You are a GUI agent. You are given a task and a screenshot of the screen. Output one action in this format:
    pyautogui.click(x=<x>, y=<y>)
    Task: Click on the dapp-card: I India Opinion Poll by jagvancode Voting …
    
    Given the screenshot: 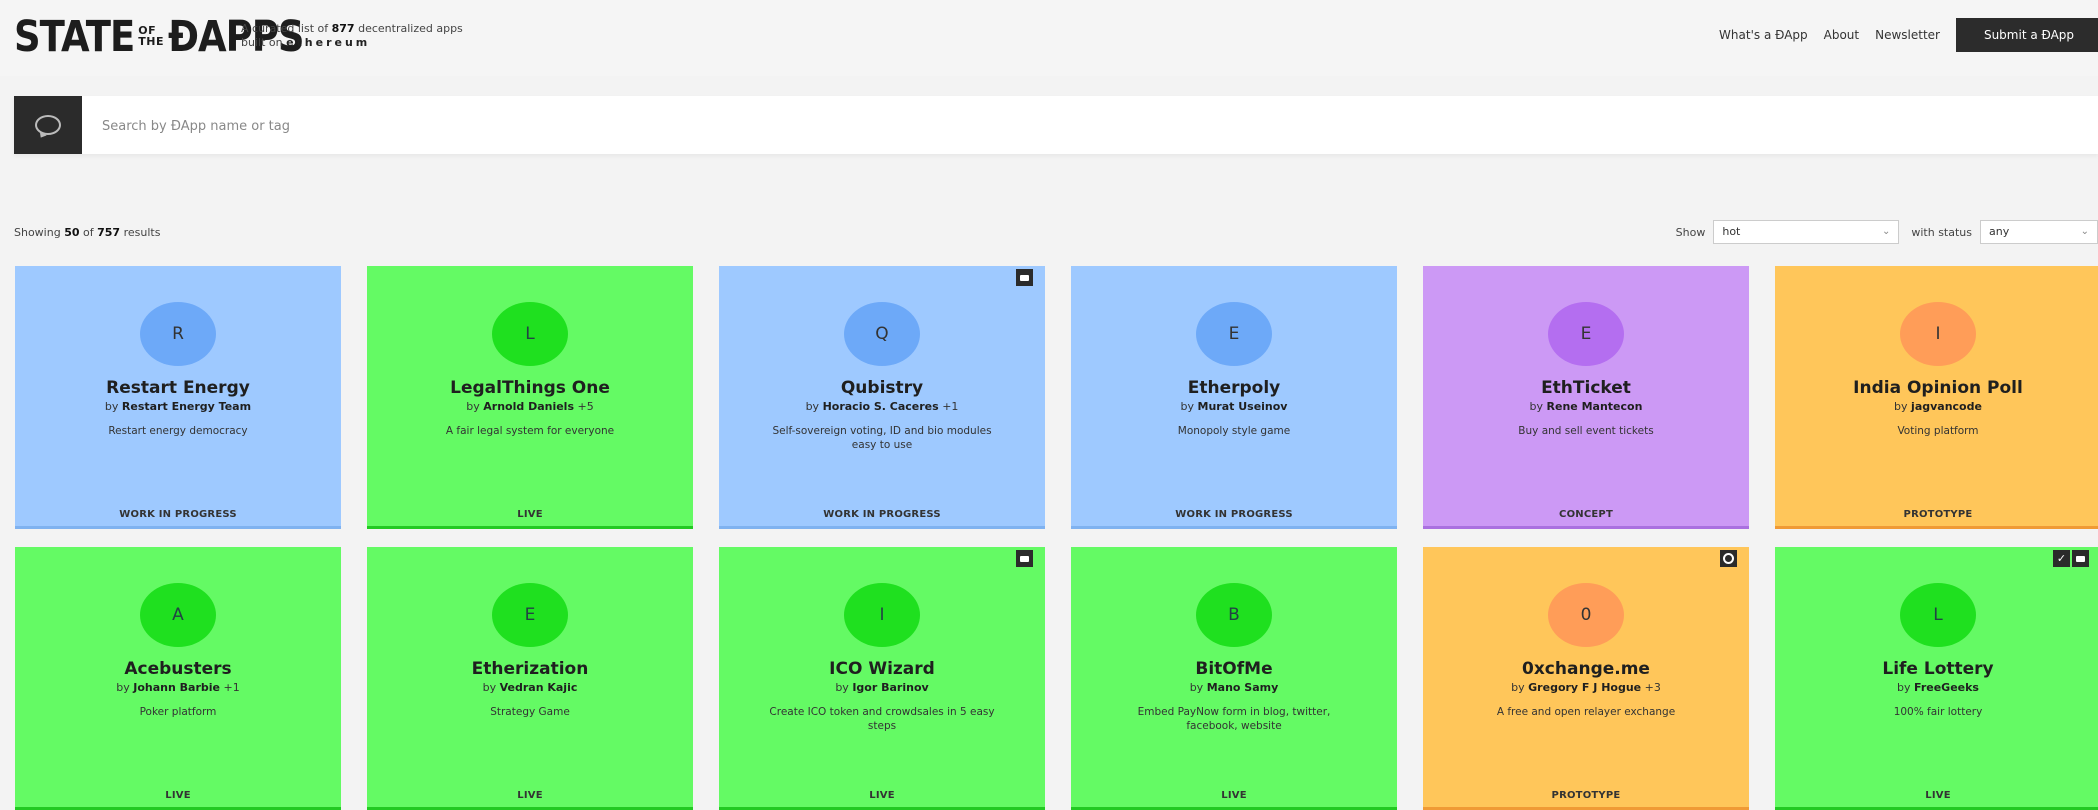 What is the action you would take?
    pyautogui.click(x=1936, y=397)
    